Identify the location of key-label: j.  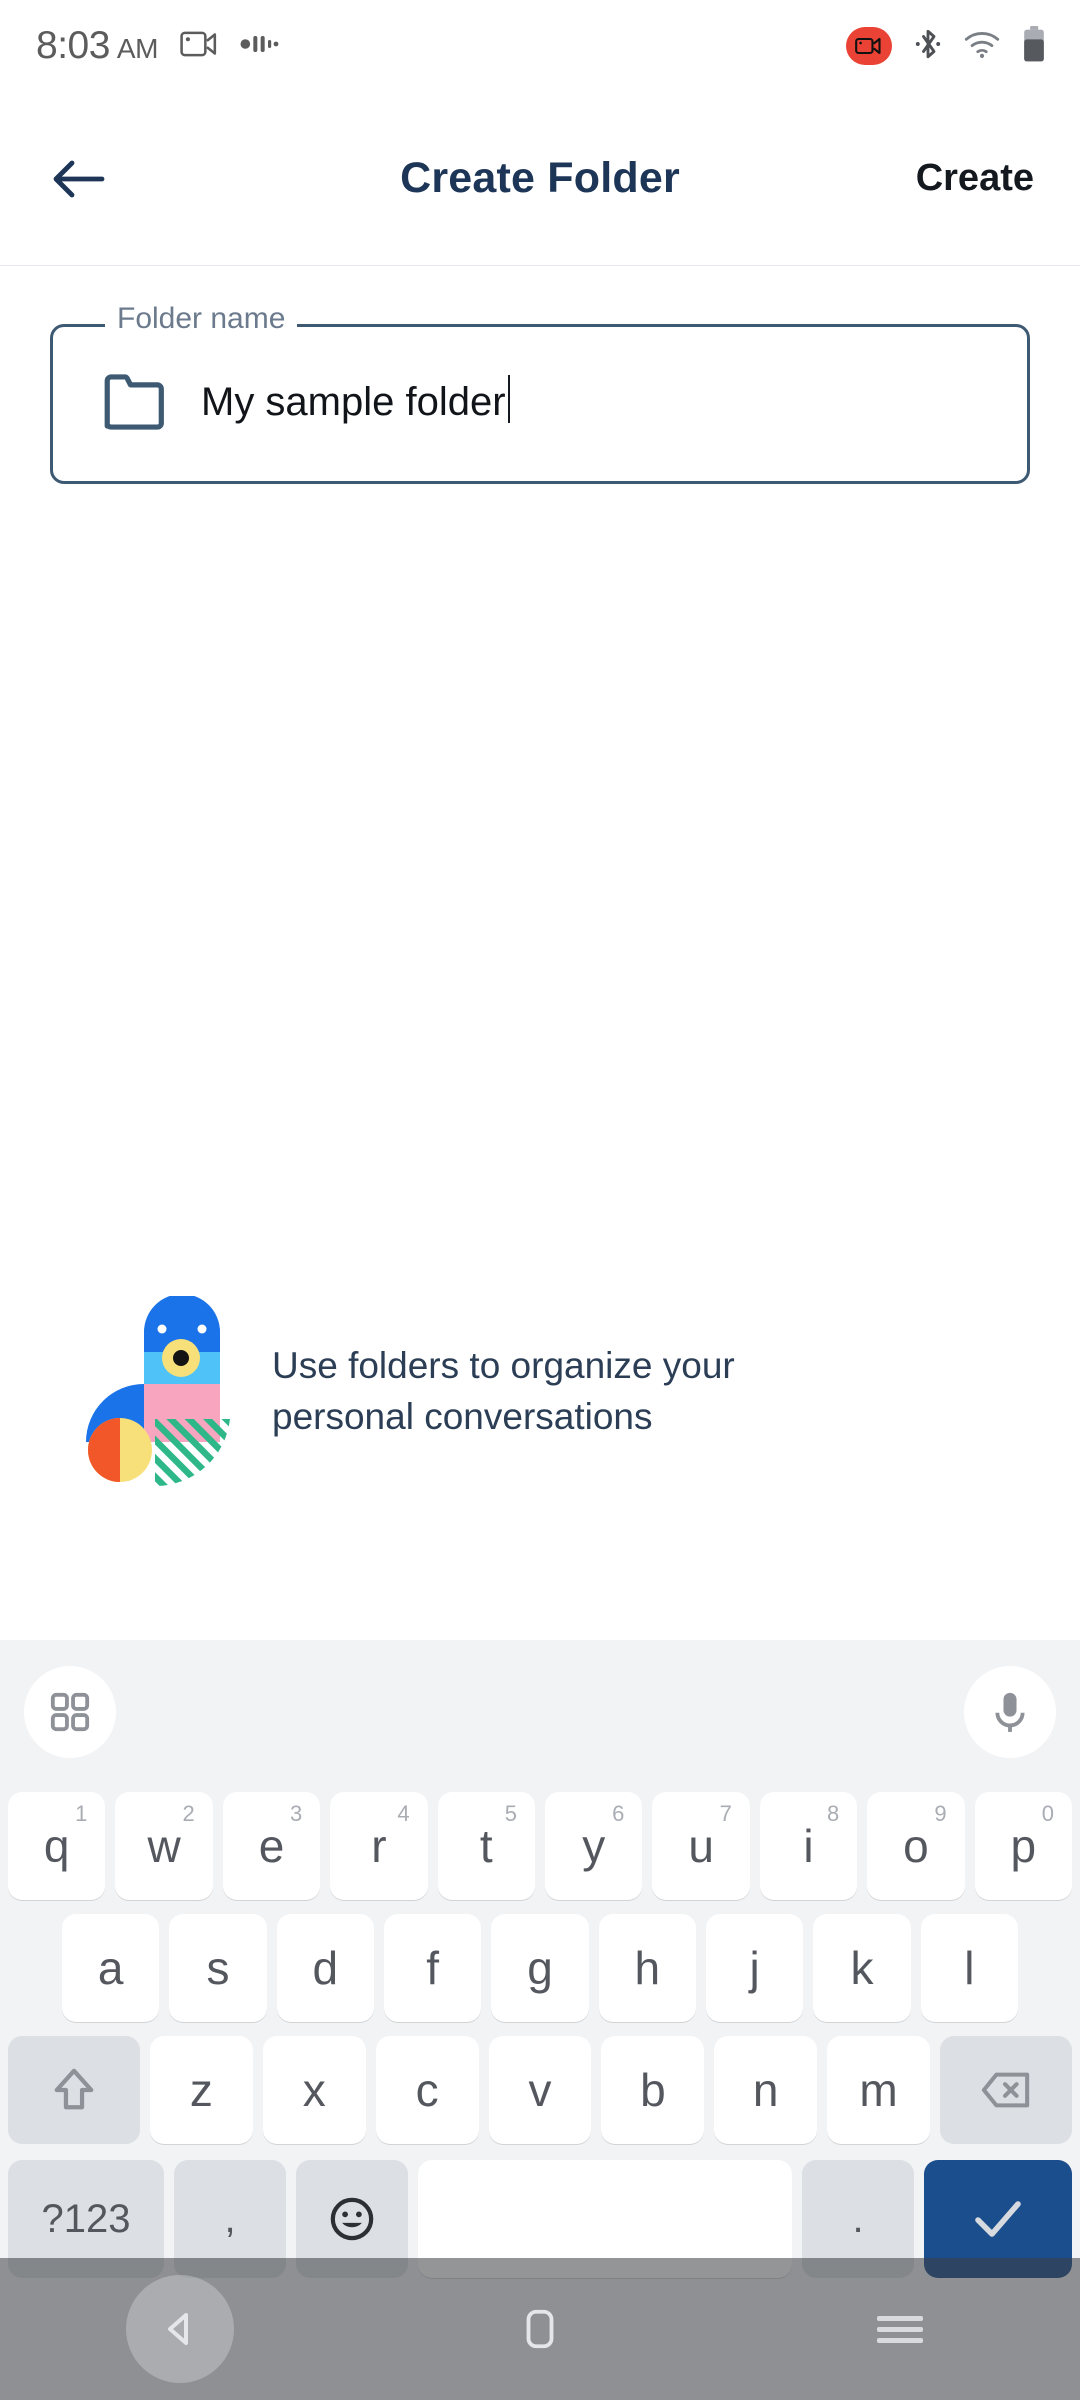
(754, 1968).